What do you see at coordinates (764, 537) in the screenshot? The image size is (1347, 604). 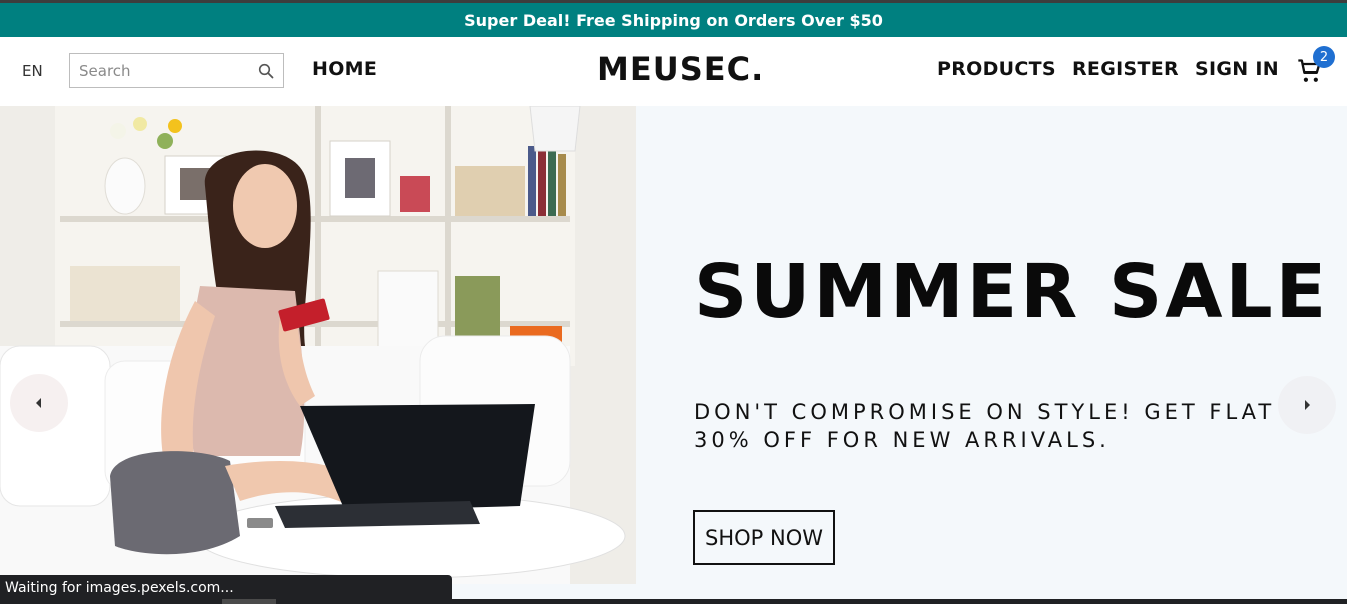 I see `shop-now-button: SHOP NOW` at bounding box center [764, 537].